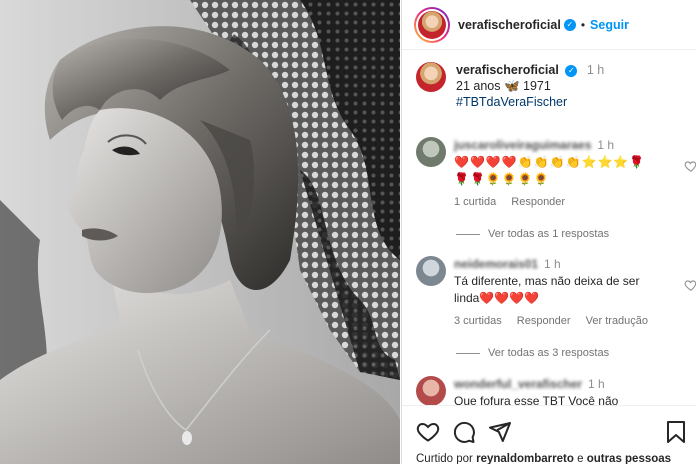 Image resolution: width=696 pixels, height=464 pixels. Describe the element at coordinates (478, 321) in the screenshot. I see `comment-likes: 3 curtidas` at that location.